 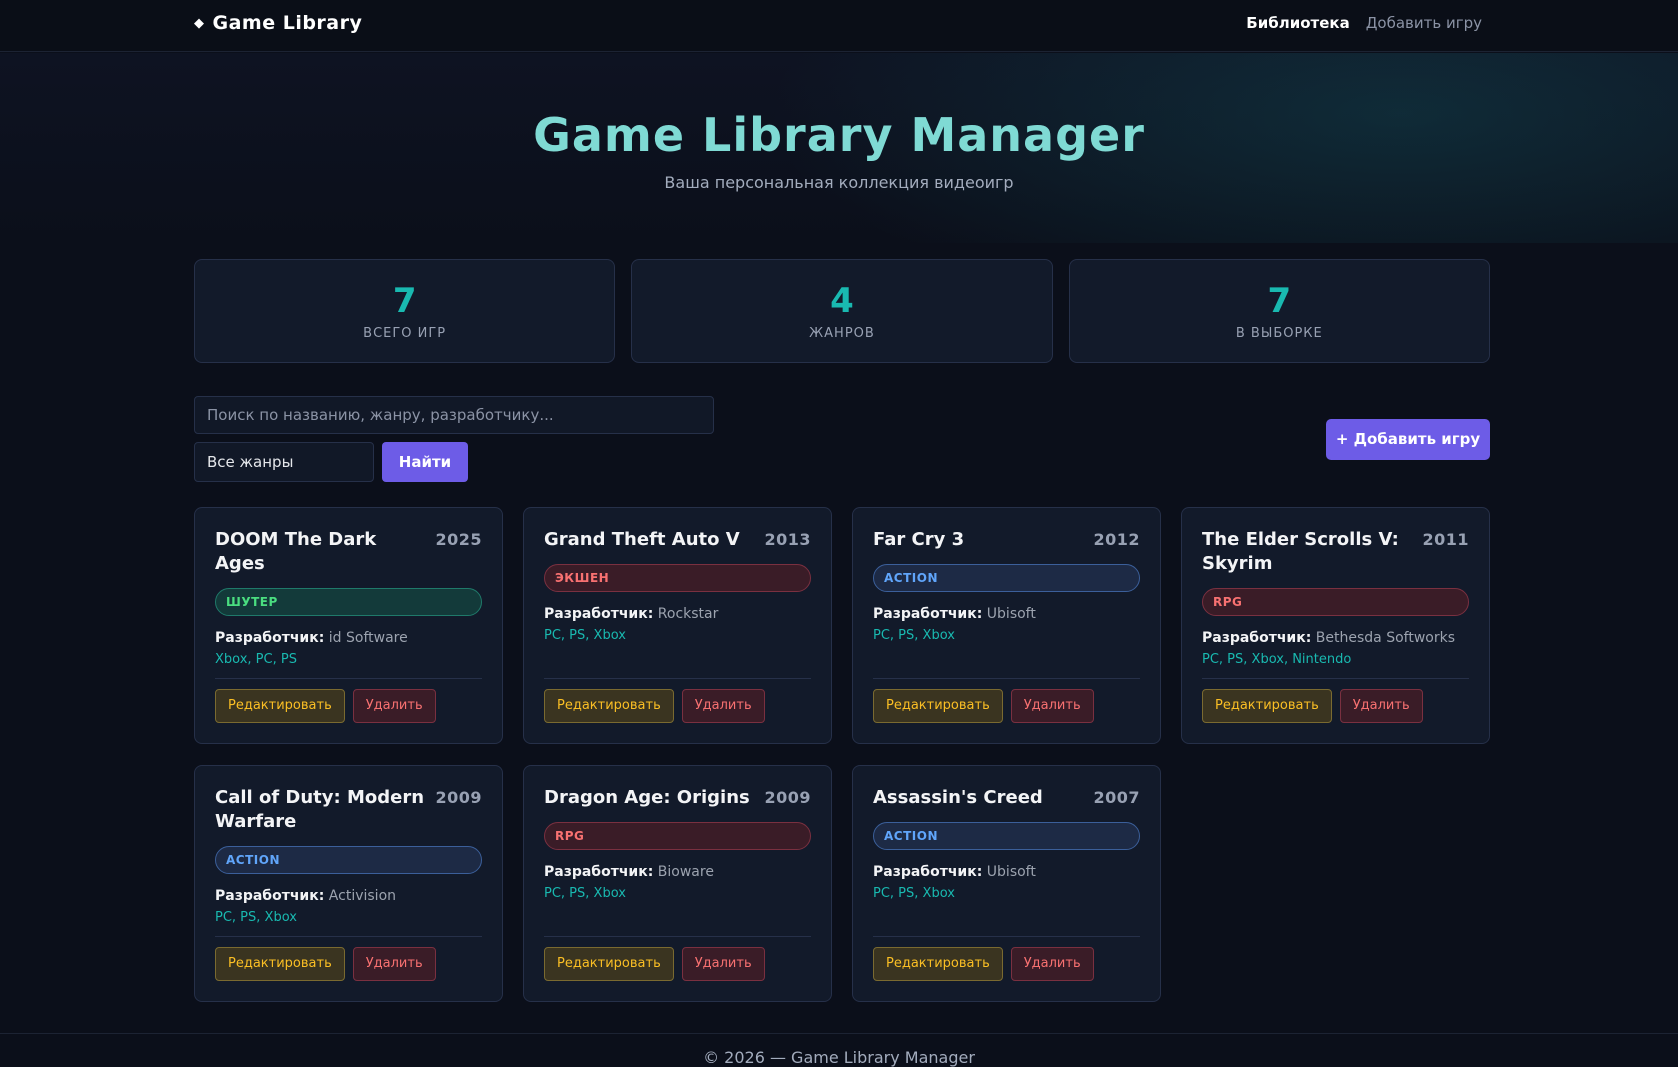 I want to click on stat-total-games: 7 ВСЕГО ИГР, so click(x=405, y=311).